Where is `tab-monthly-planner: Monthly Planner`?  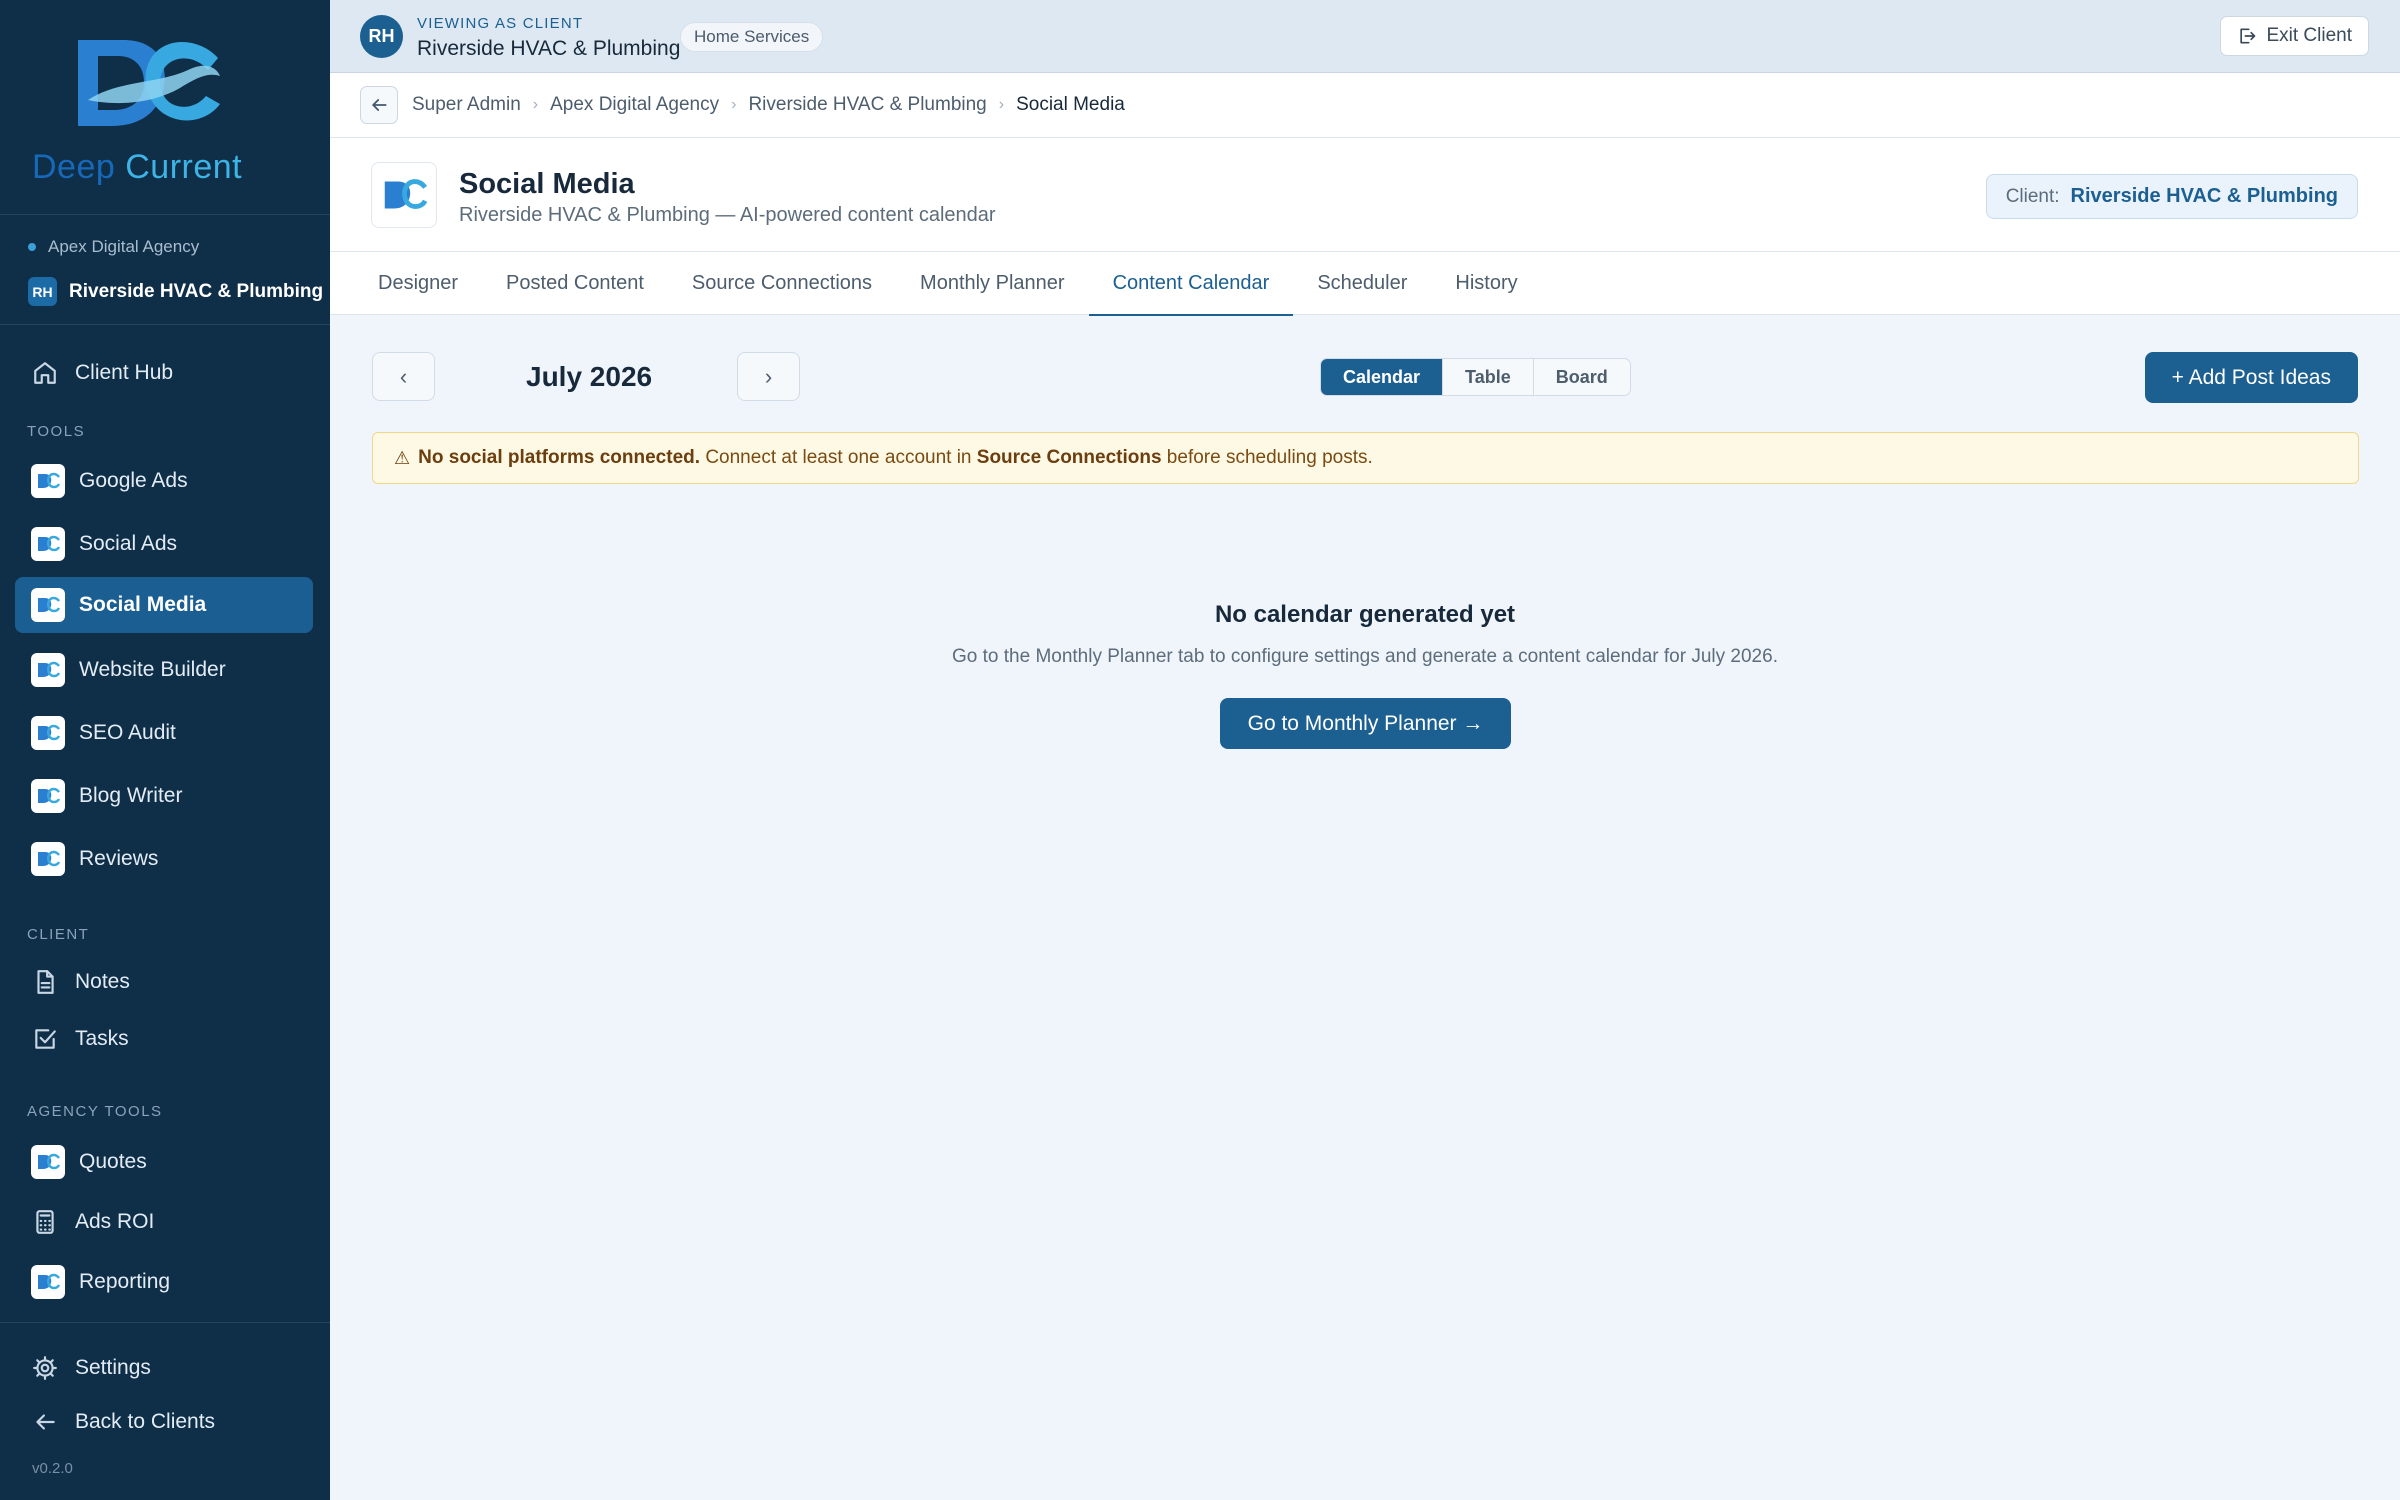
tab-monthly-planner: Monthly Planner is located at coordinates (992, 283).